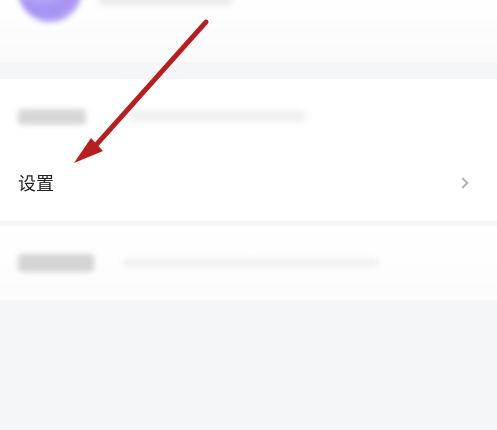 Image resolution: width=497 pixels, height=430 pixels. I want to click on blurred-menu-label, so click(52, 117).